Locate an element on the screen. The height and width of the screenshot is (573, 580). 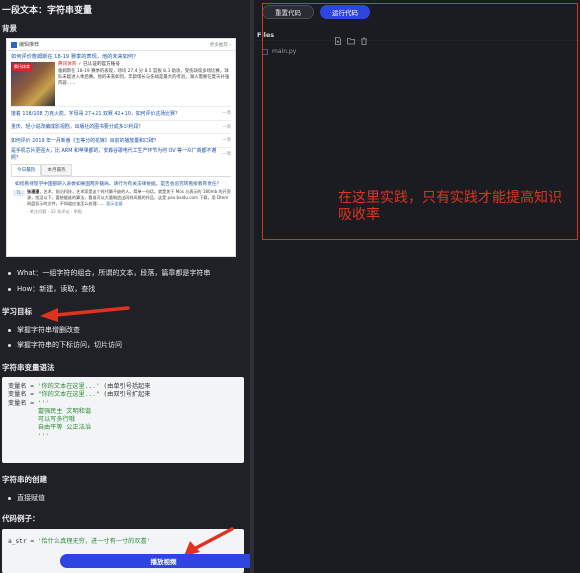
bullet-what: What：一组字符的组合，所谓的文本，段落，篇章都是字符串 is located at coordinates (109, 273).